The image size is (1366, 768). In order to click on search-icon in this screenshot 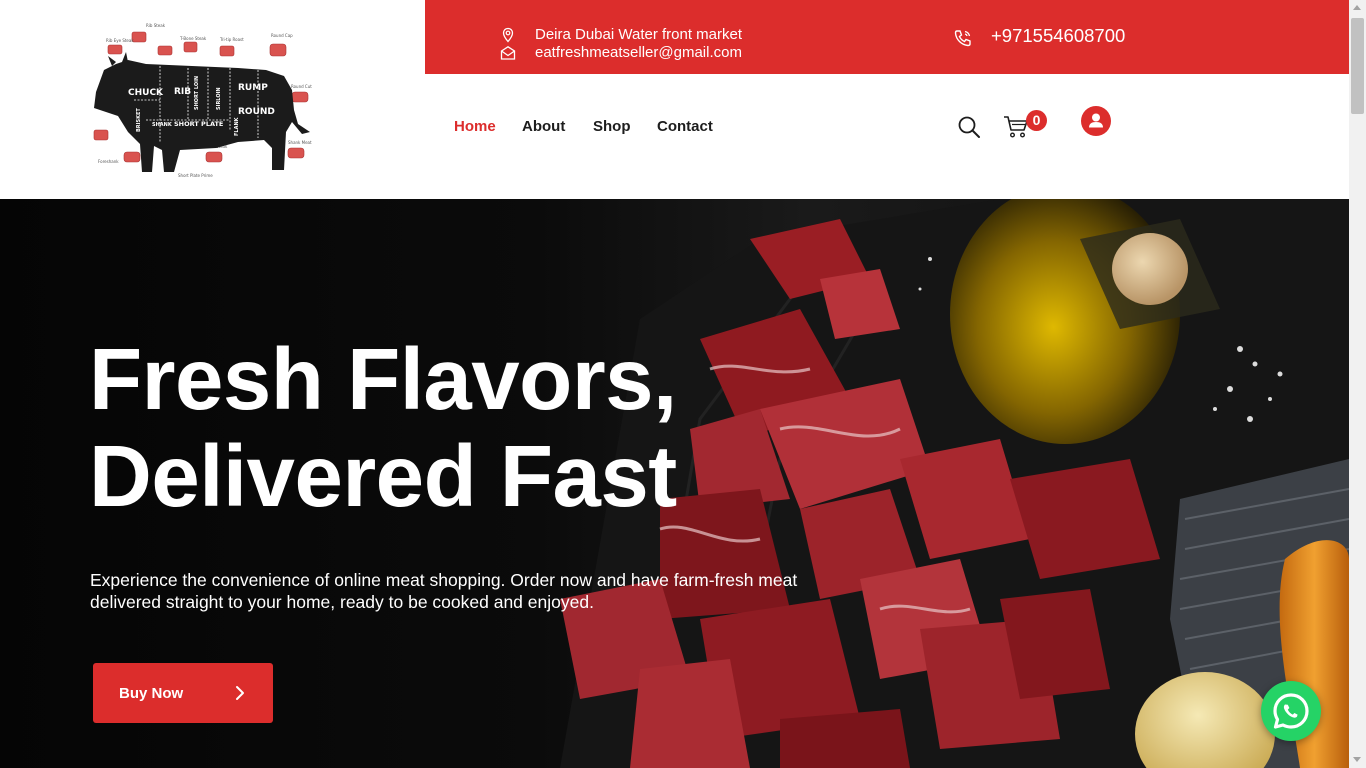, I will do `click(969, 127)`.